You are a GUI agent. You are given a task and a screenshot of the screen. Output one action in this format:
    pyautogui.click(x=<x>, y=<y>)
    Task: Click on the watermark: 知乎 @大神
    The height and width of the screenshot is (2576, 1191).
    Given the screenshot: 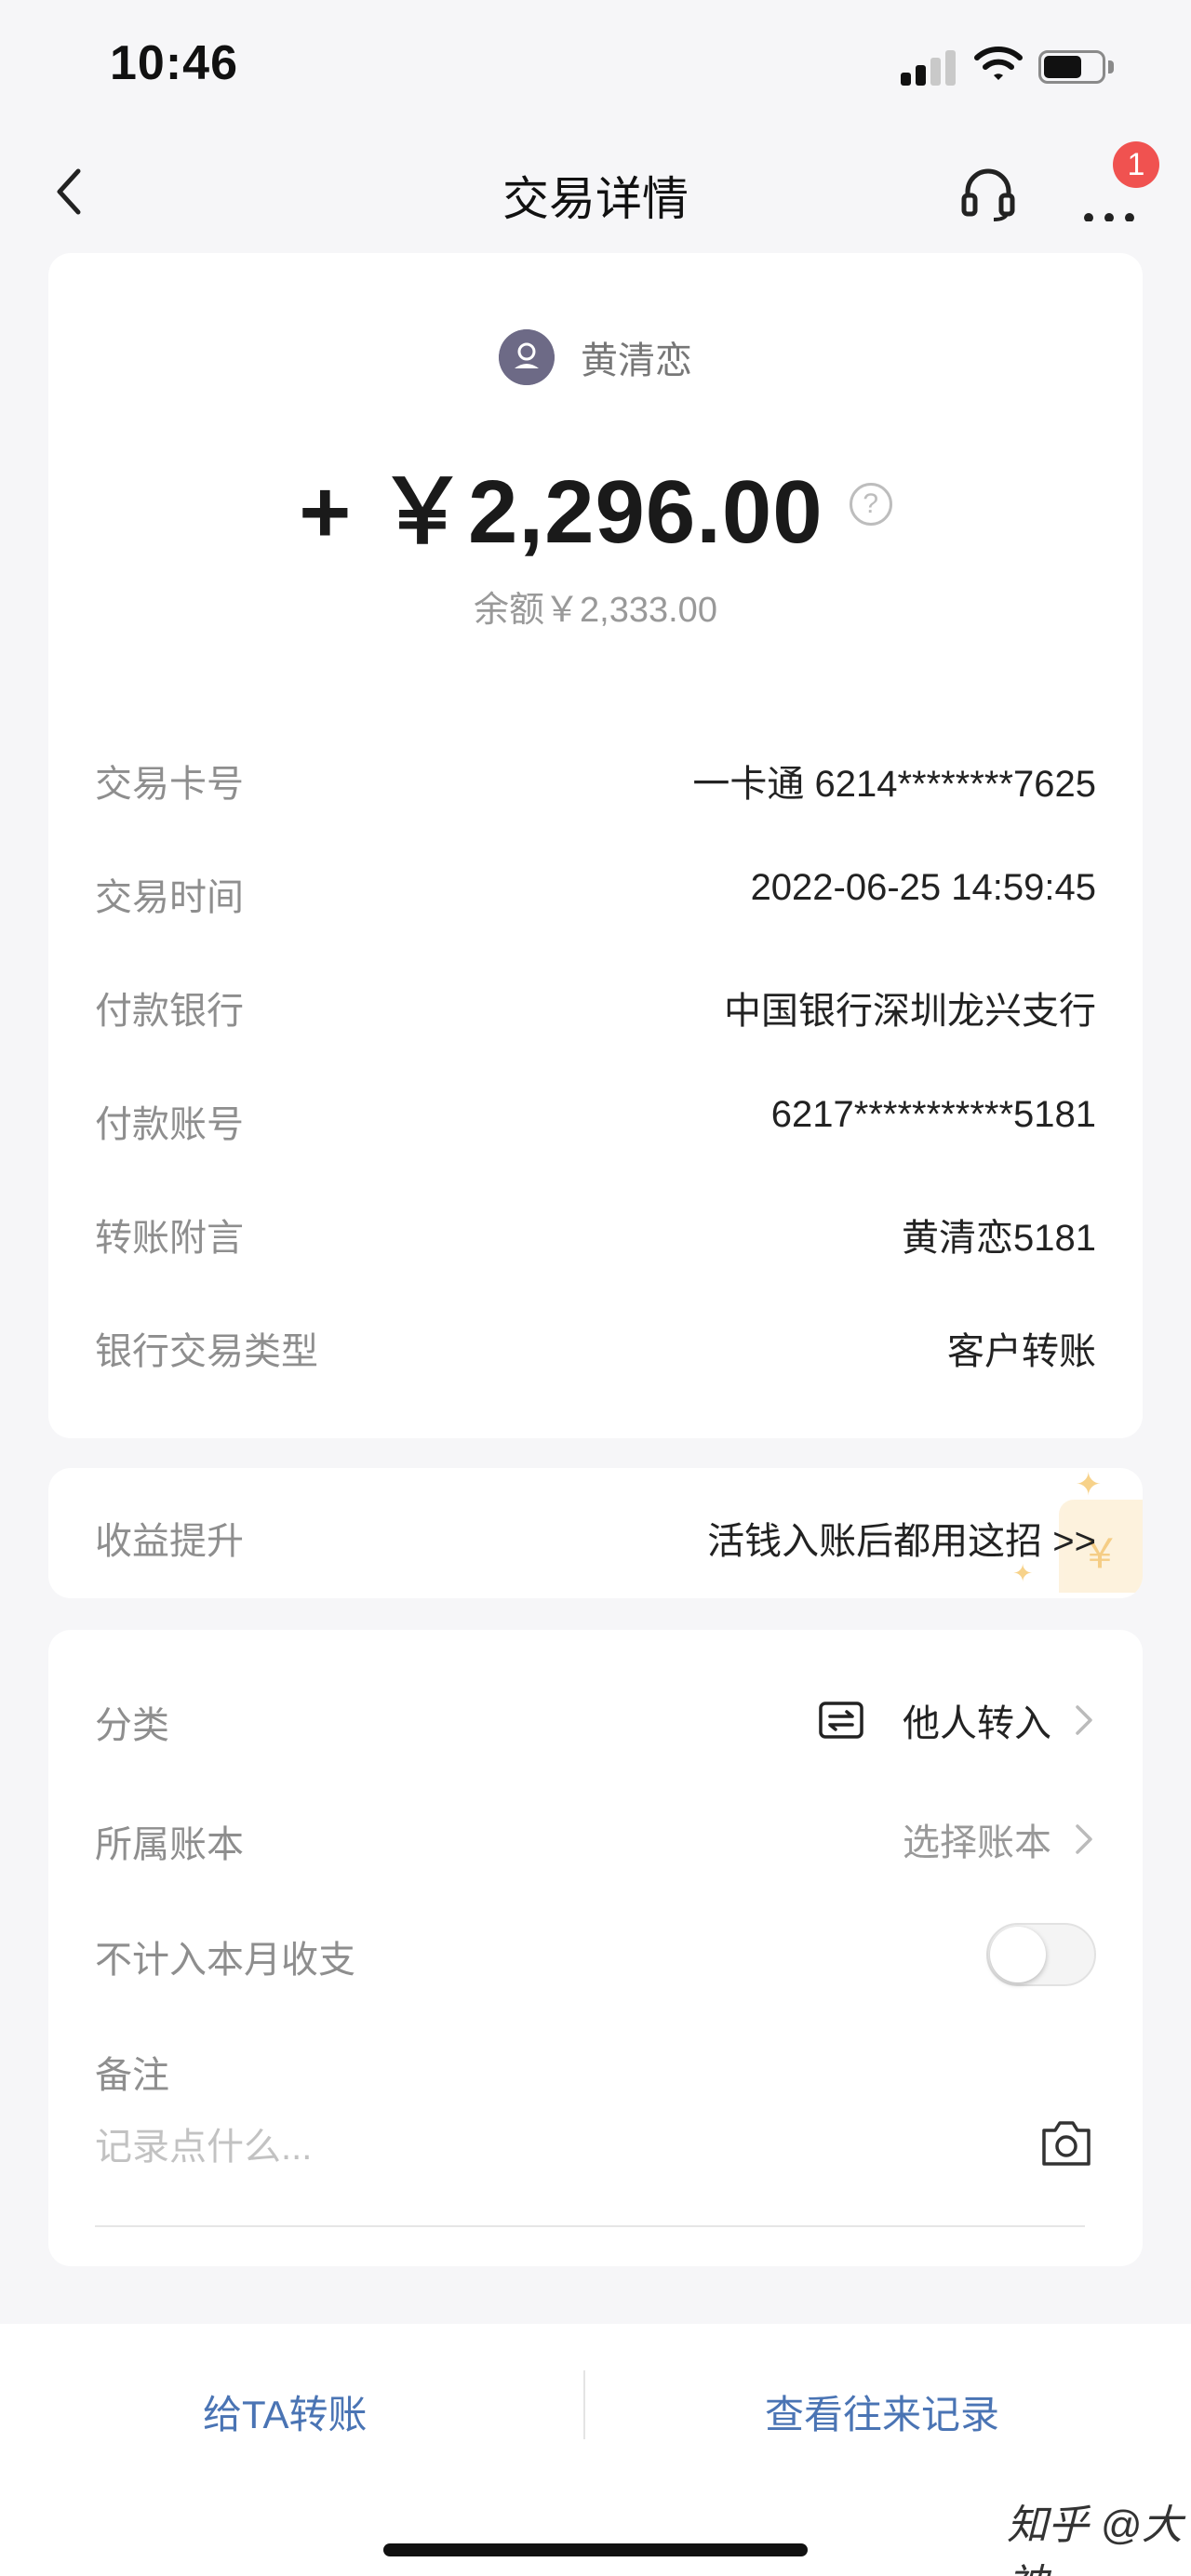 What is the action you would take?
    pyautogui.click(x=1095, y=2539)
    